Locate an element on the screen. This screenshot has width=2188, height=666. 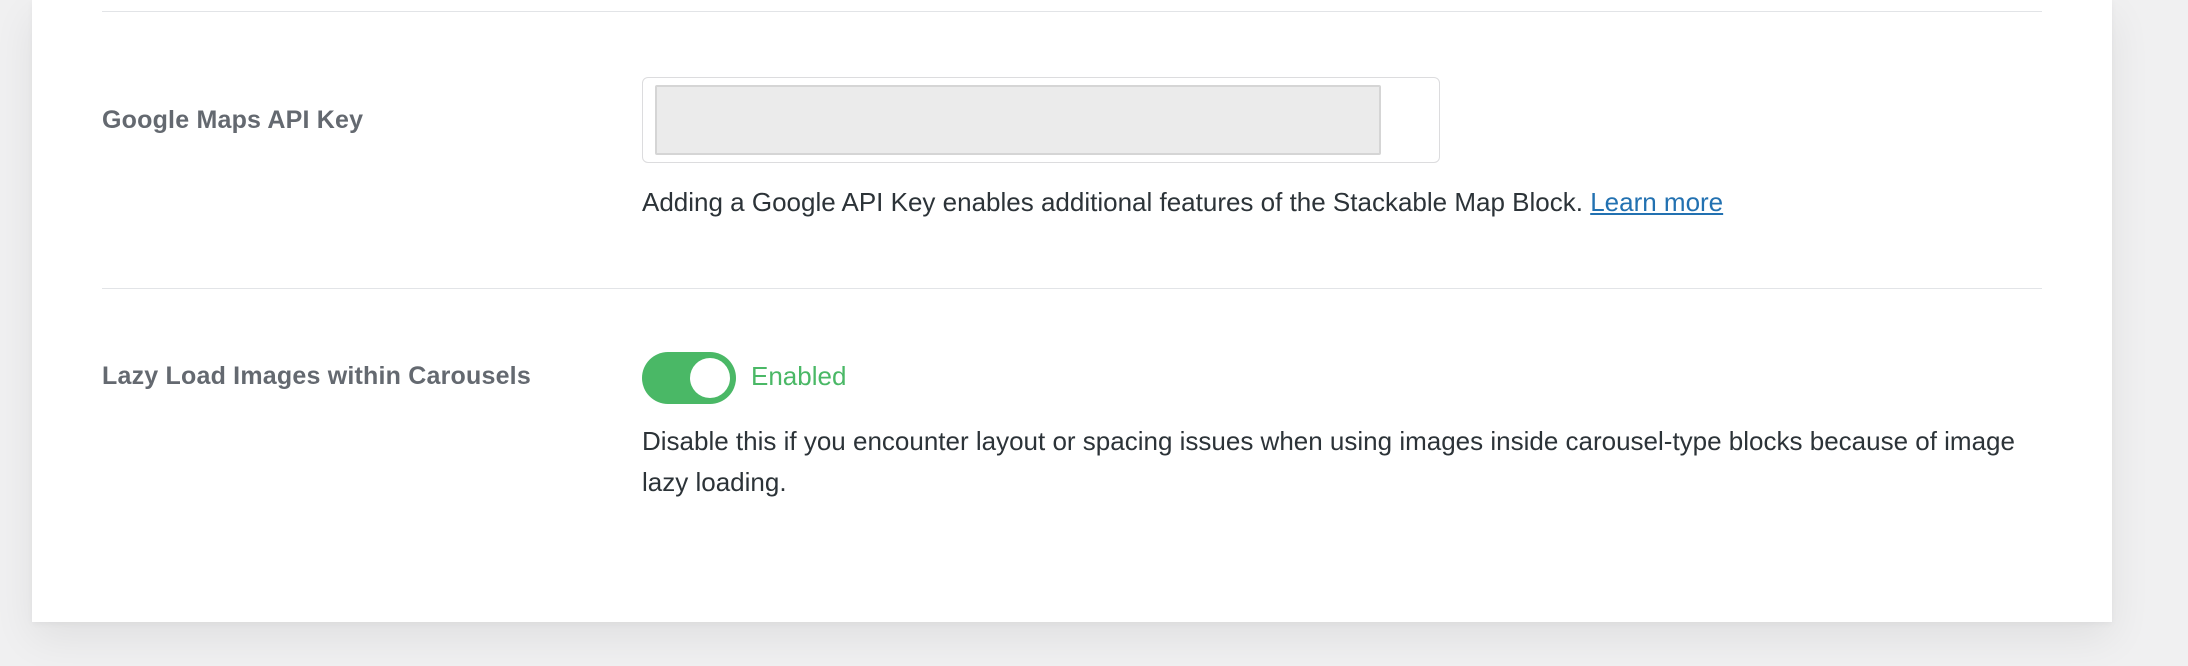
lazy-load-carousels-label: Lazy Load Images within Carousels is located at coordinates (316, 376).